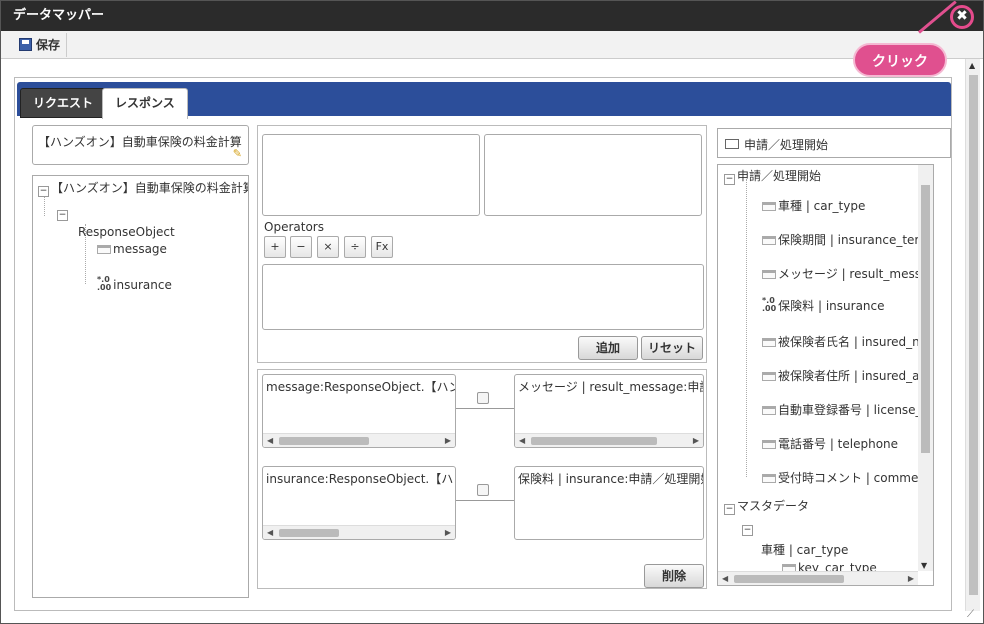 This screenshot has height=624, width=984. What do you see at coordinates (63, 103) in the screenshot?
I see `tab-request: リクエスト` at bounding box center [63, 103].